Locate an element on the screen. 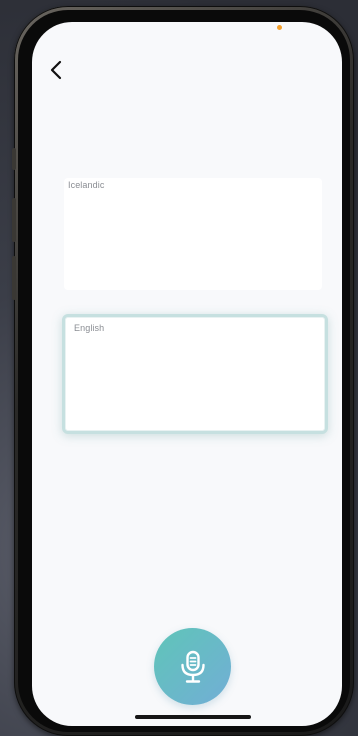 This screenshot has height=736, width=358. device-volume-down-button is located at coordinates (14, 278).